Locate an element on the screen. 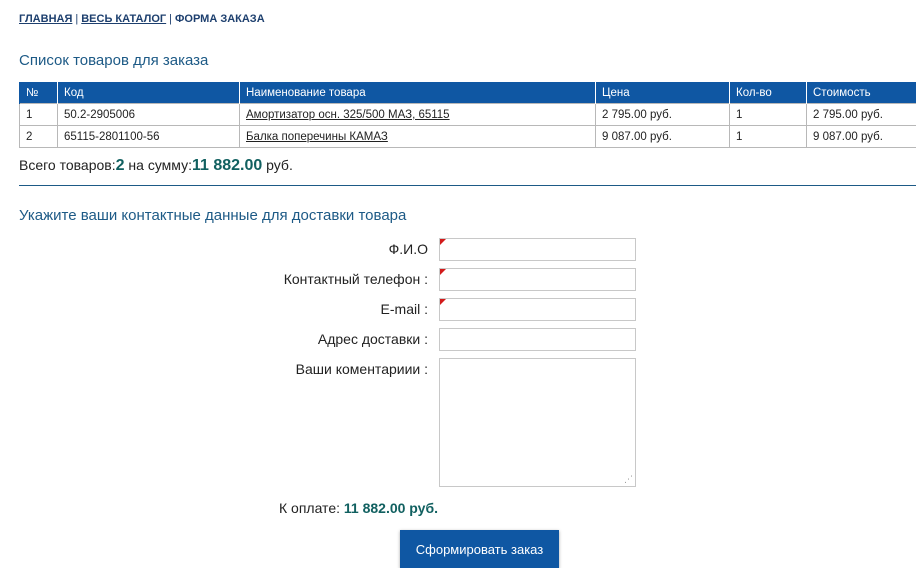 Image resolution: width=916 pixels, height=568 pixels. order-total-summary: Всего товаров:2 на сумму:11 882.00 руб. is located at coordinates (156, 166).